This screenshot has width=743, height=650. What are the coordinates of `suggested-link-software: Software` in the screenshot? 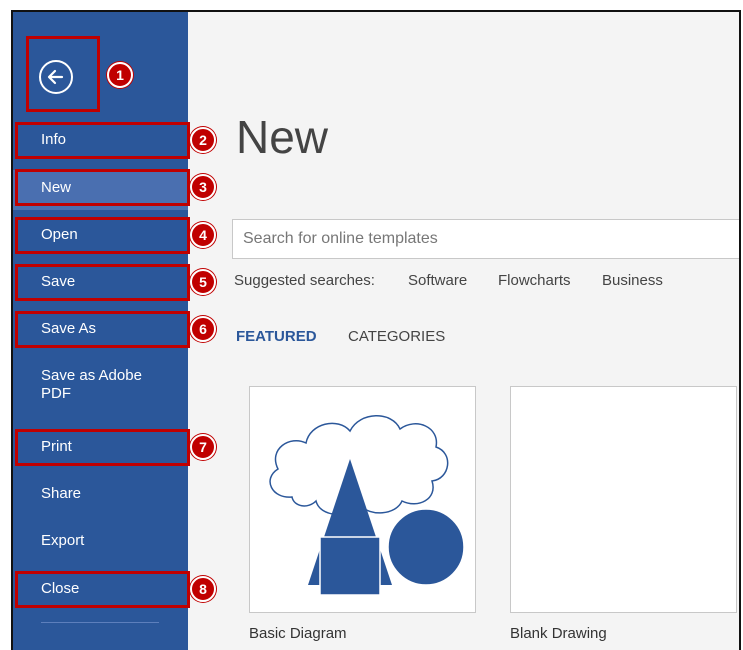 It's located at (437, 280).